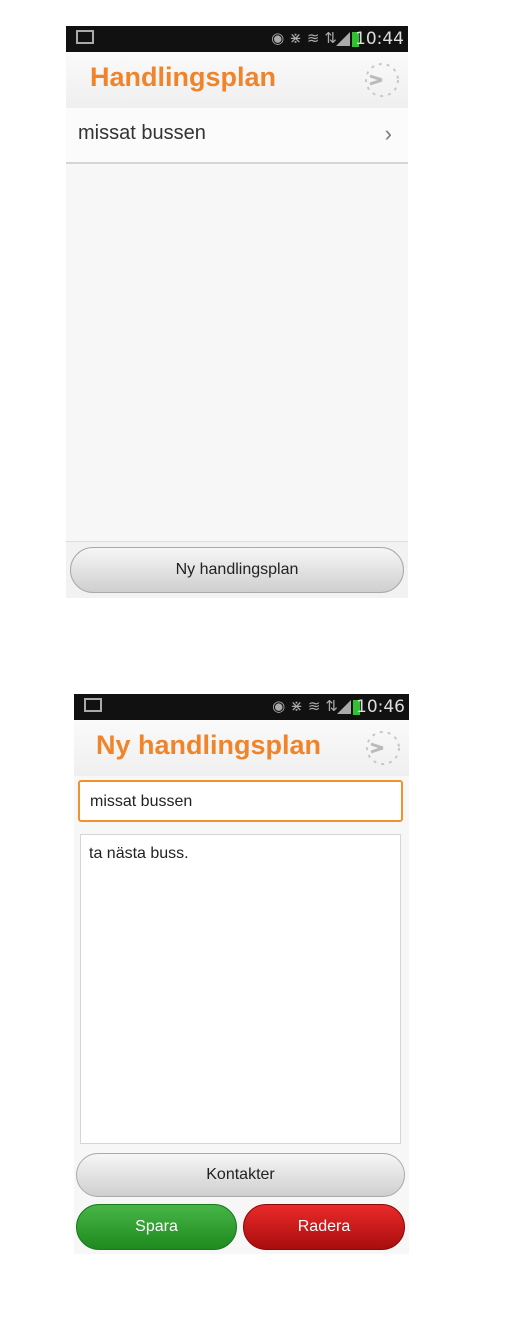 Image resolution: width=514 pixels, height=1321 pixels. I want to click on status-bar: ◉⋇≋⇅ 10:46, so click(241, 707).